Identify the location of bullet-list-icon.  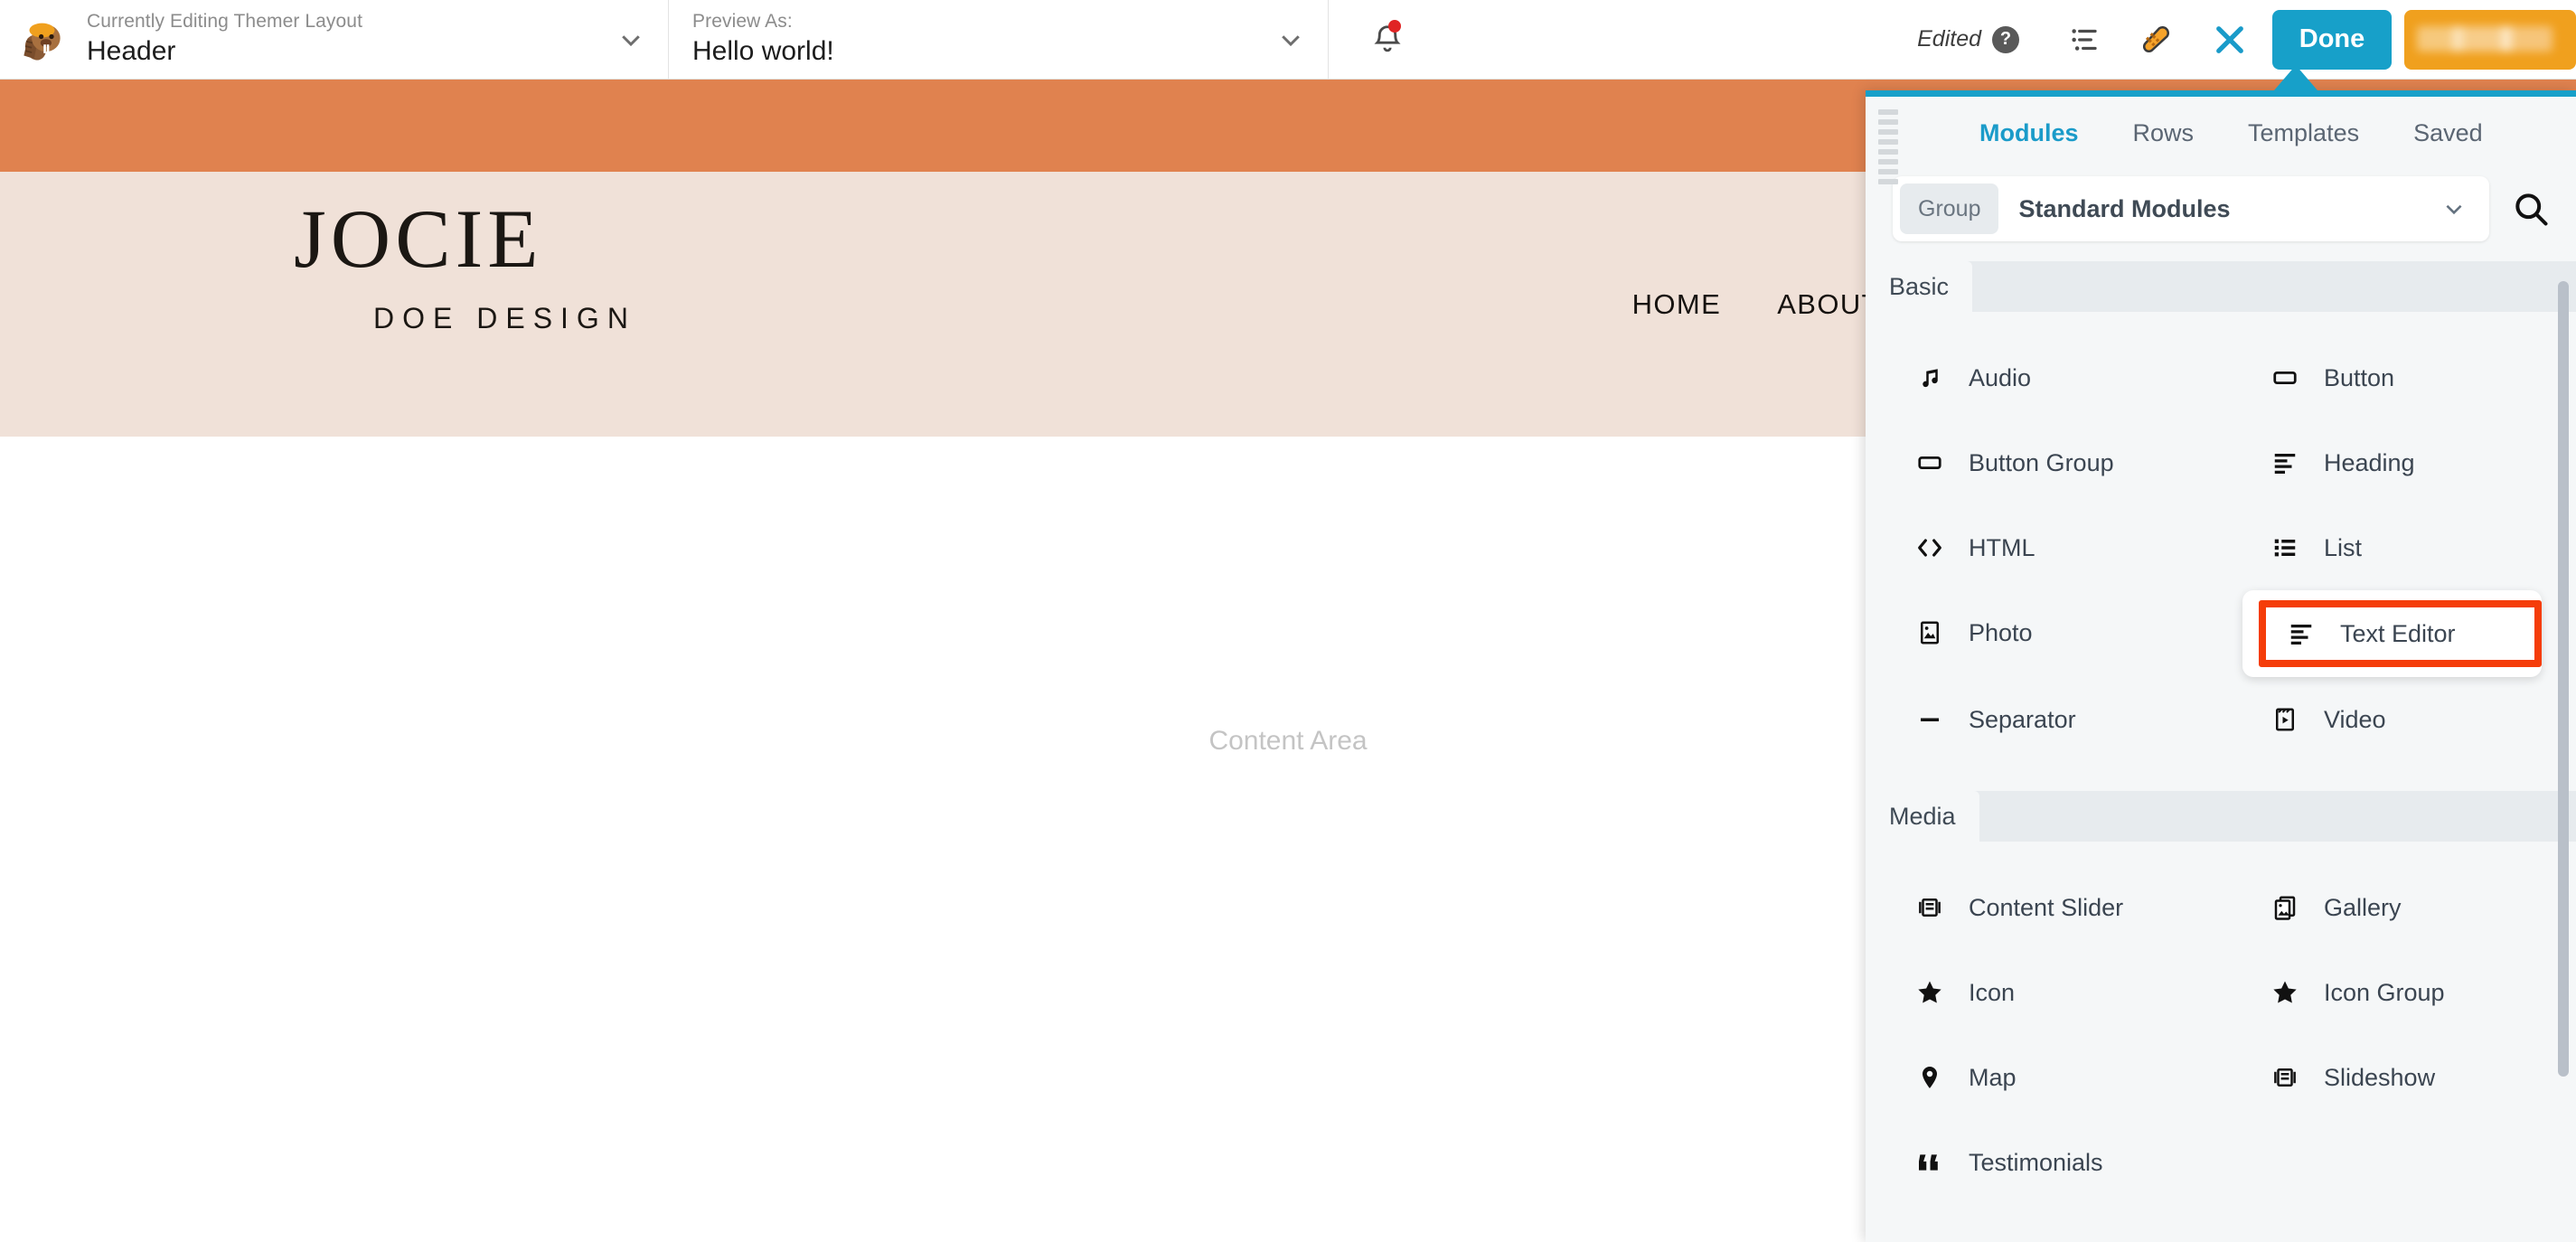
(2285, 547).